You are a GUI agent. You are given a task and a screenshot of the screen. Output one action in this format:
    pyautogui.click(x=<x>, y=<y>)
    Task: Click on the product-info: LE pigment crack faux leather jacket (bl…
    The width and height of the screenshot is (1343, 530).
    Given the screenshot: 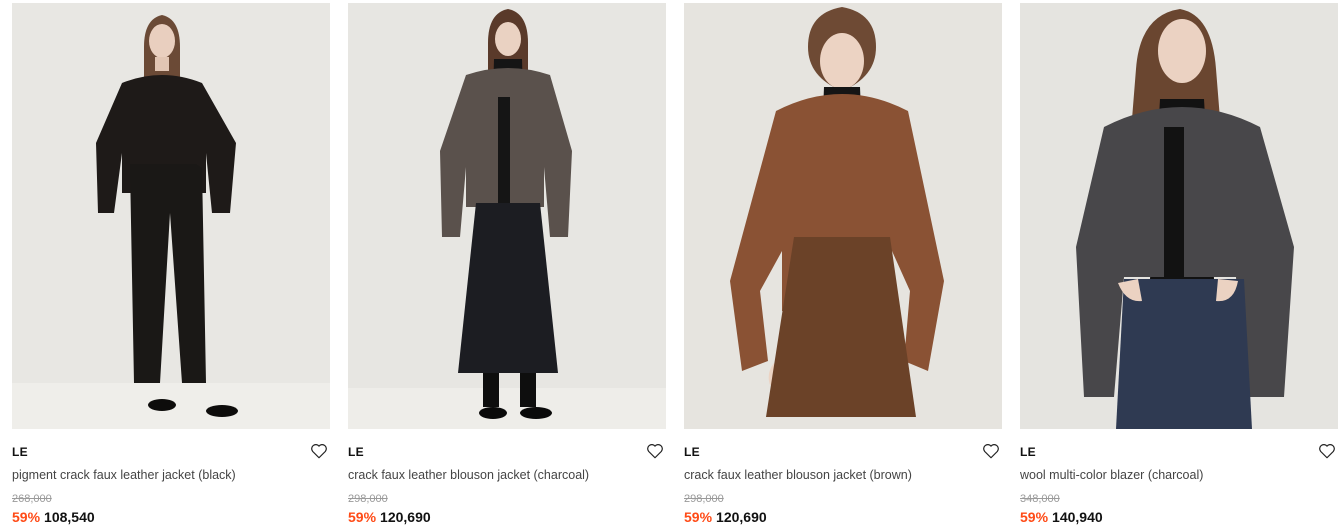 What is the action you would take?
    pyautogui.click(x=171, y=479)
    